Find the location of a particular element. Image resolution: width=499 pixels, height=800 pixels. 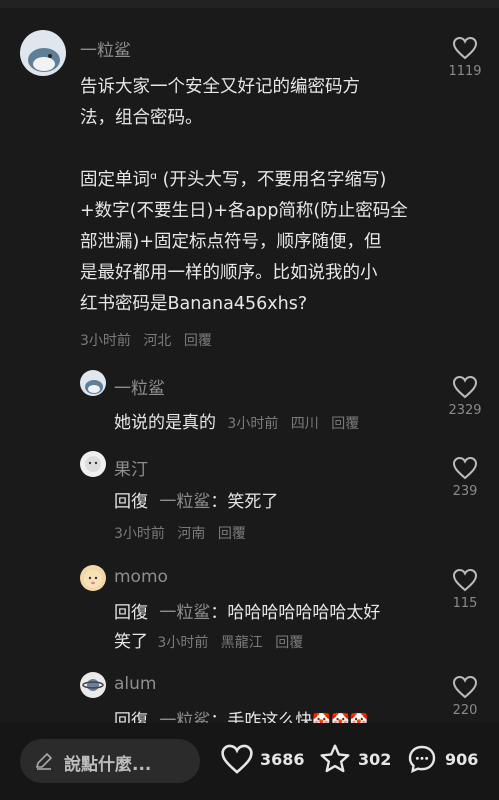

reply-text-line: 回復 一粒鲨：笑死了 is located at coordinates (196, 499).